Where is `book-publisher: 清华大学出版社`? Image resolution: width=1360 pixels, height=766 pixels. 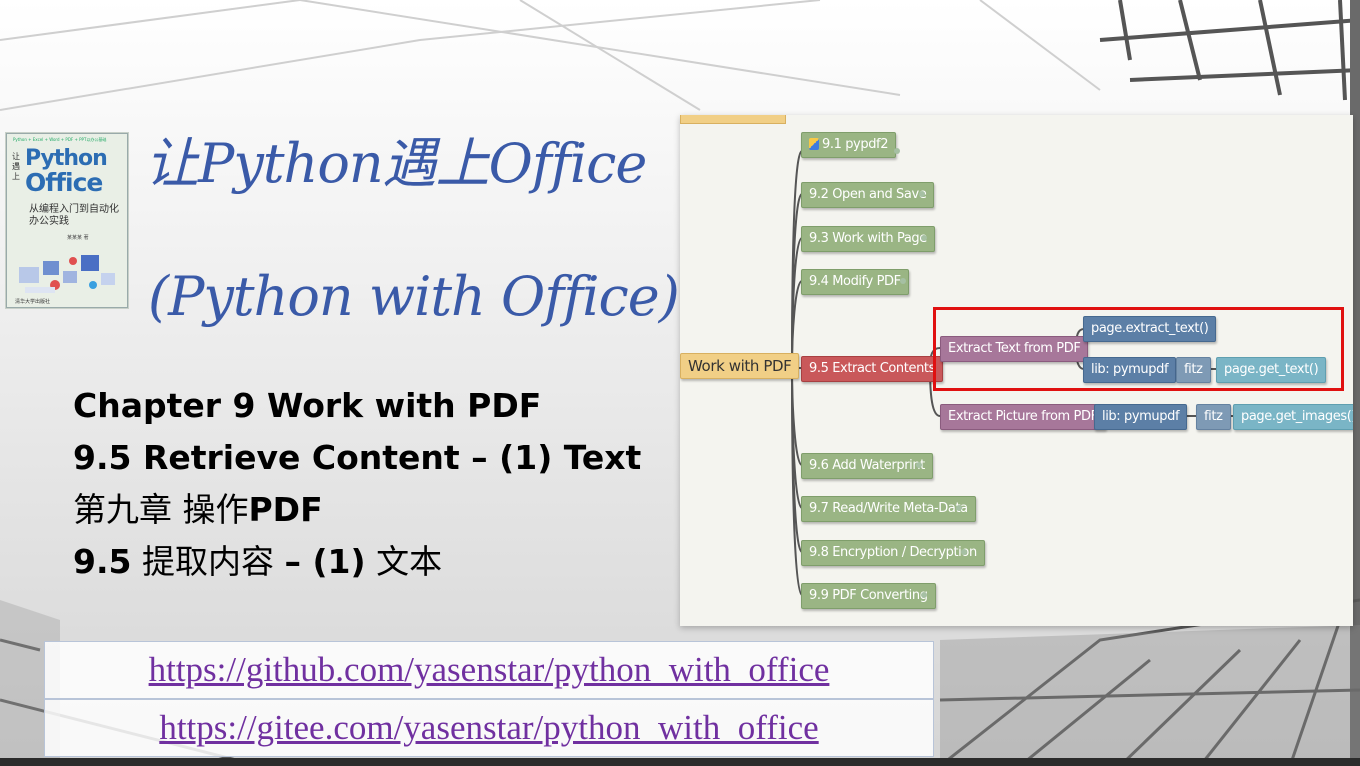
book-publisher: 清华大学出版社 is located at coordinates (33, 302).